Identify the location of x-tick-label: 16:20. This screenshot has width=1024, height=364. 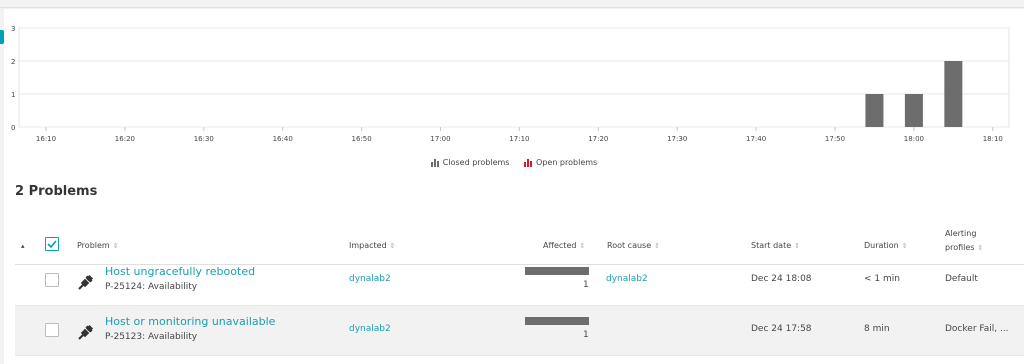
(125, 139).